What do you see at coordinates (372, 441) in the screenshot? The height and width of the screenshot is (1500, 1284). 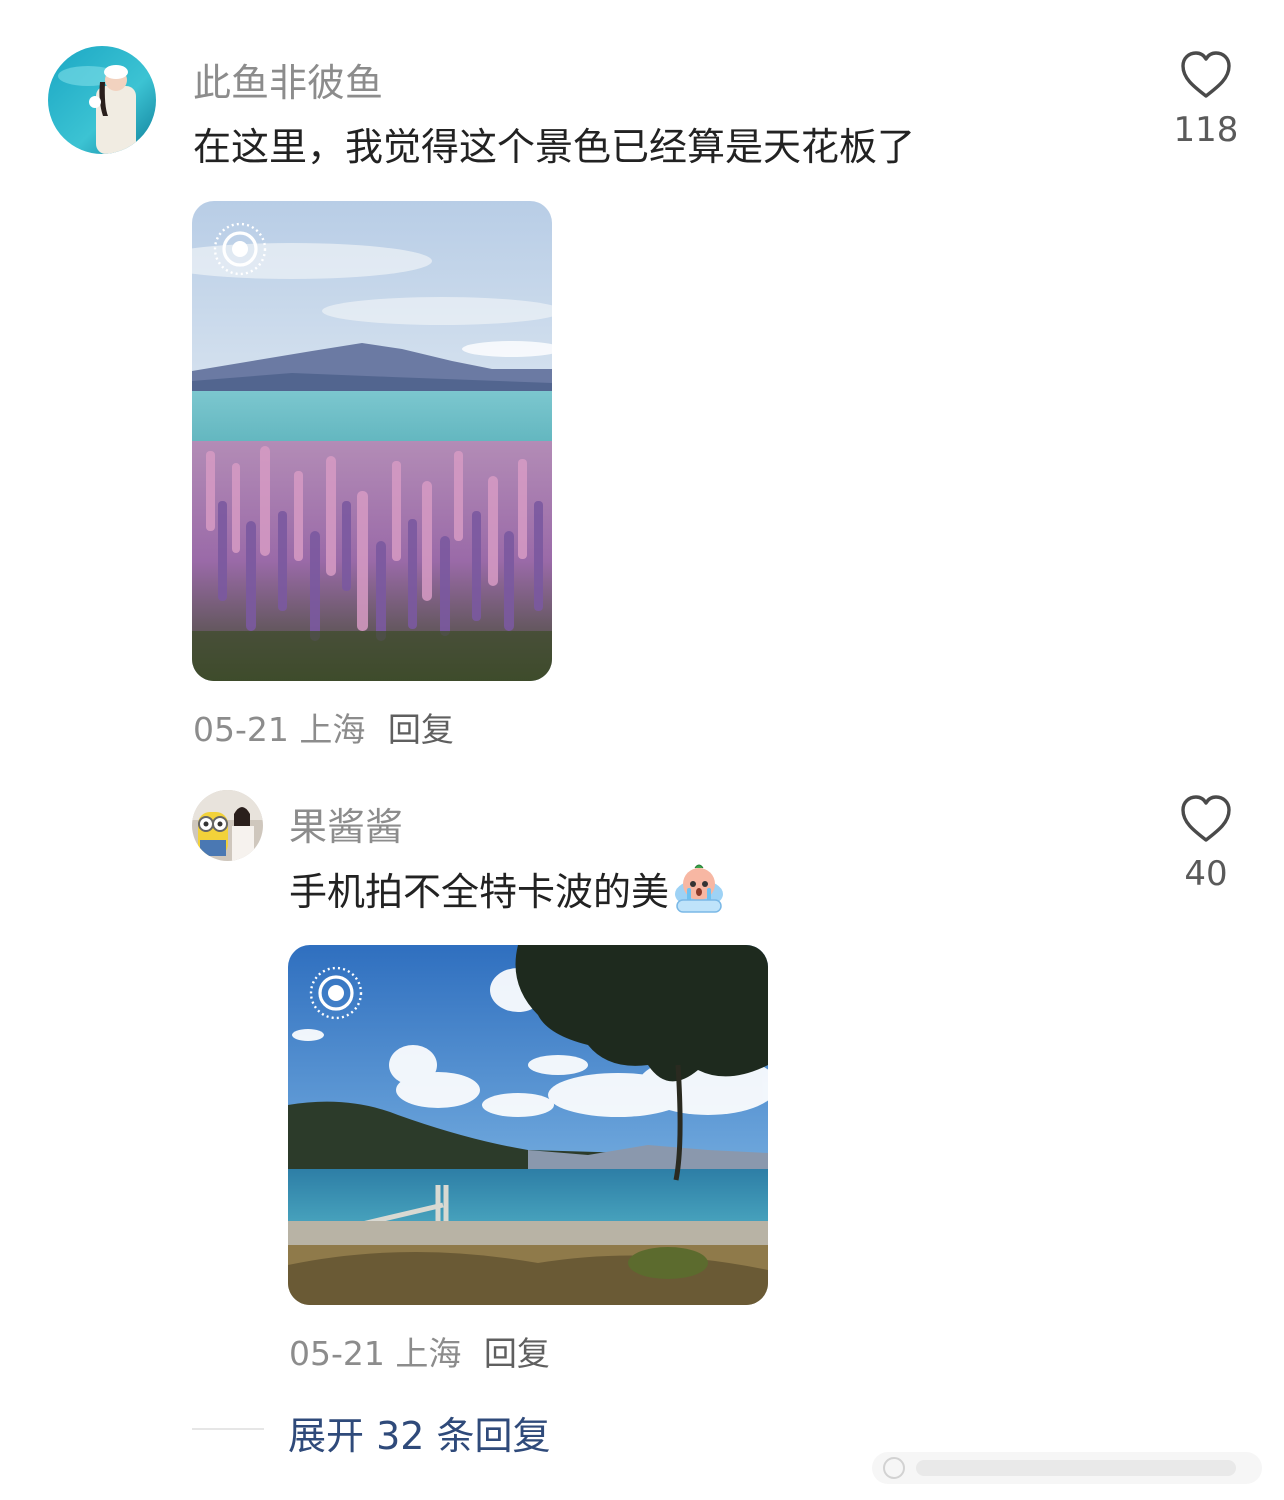 I see `comment-photo` at bounding box center [372, 441].